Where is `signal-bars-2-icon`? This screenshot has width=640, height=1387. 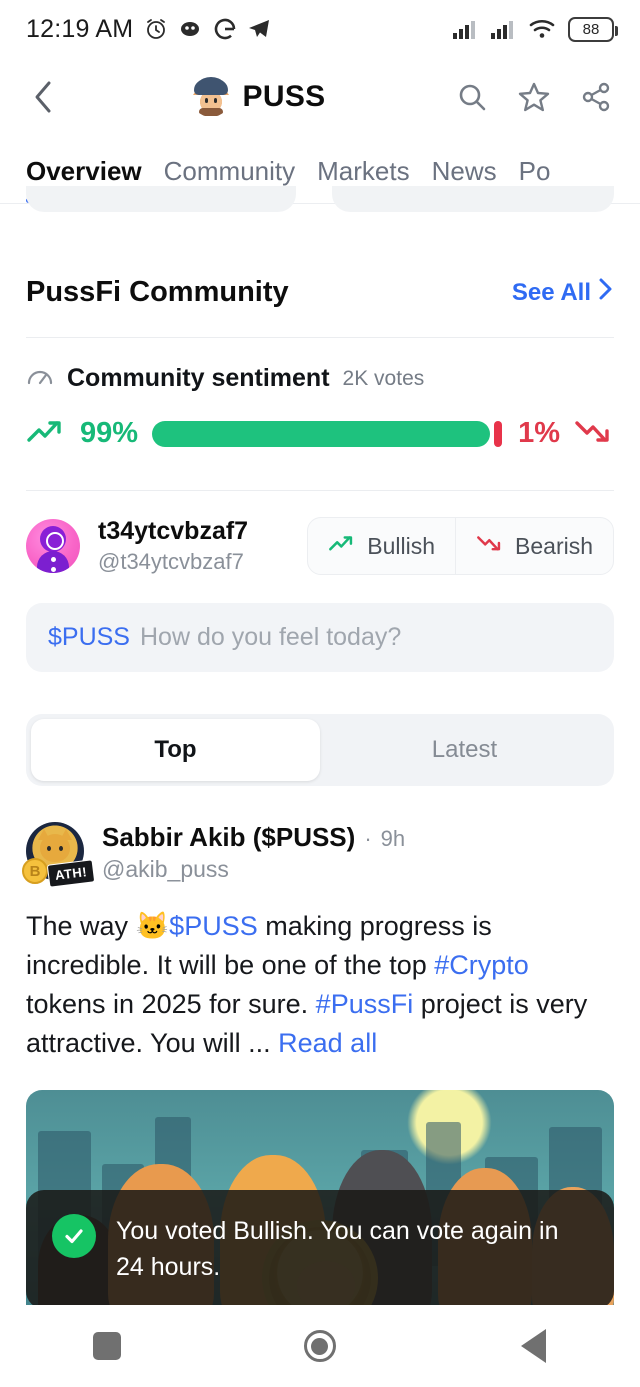 signal-bars-2-icon is located at coordinates (503, 29).